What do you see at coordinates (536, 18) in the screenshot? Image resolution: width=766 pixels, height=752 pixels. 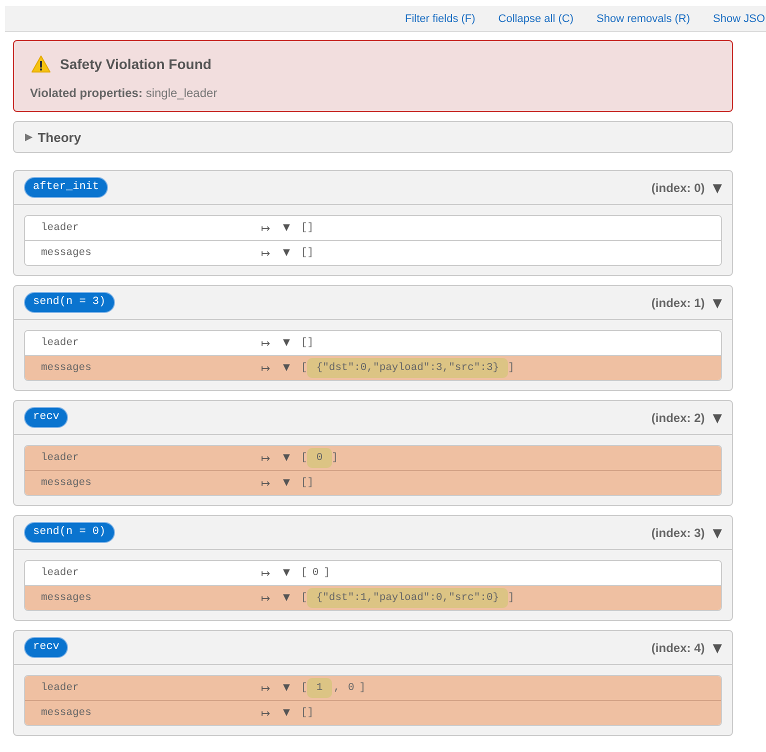 I see `toolbar-link: Collapse all (C)` at bounding box center [536, 18].